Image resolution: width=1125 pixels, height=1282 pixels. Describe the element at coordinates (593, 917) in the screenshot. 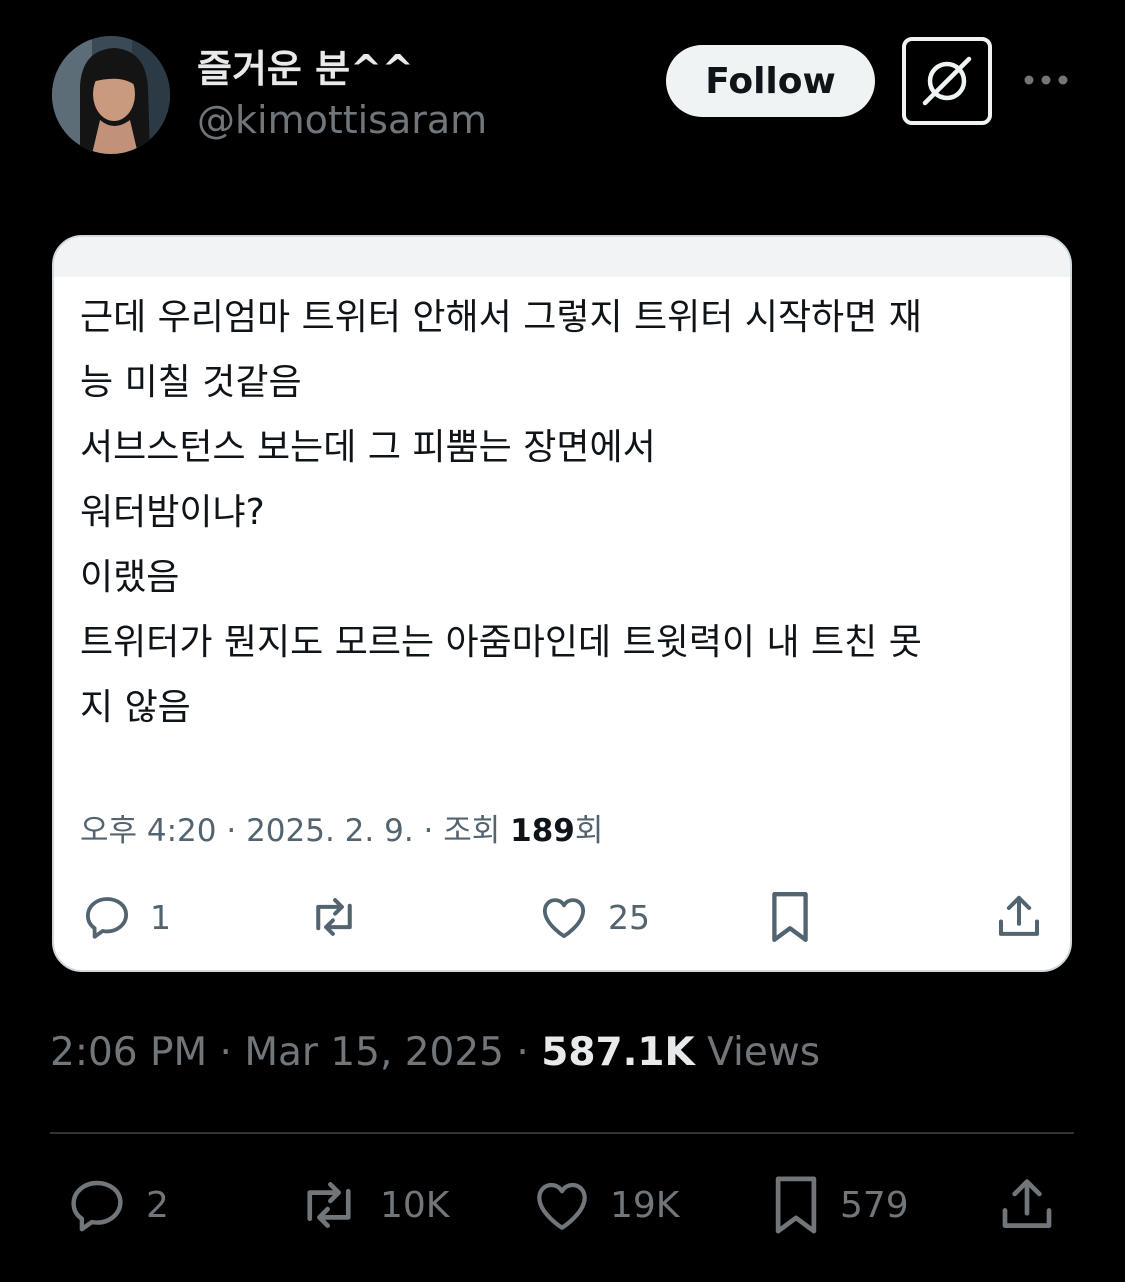

I see `embedded-like-action: 25` at that location.